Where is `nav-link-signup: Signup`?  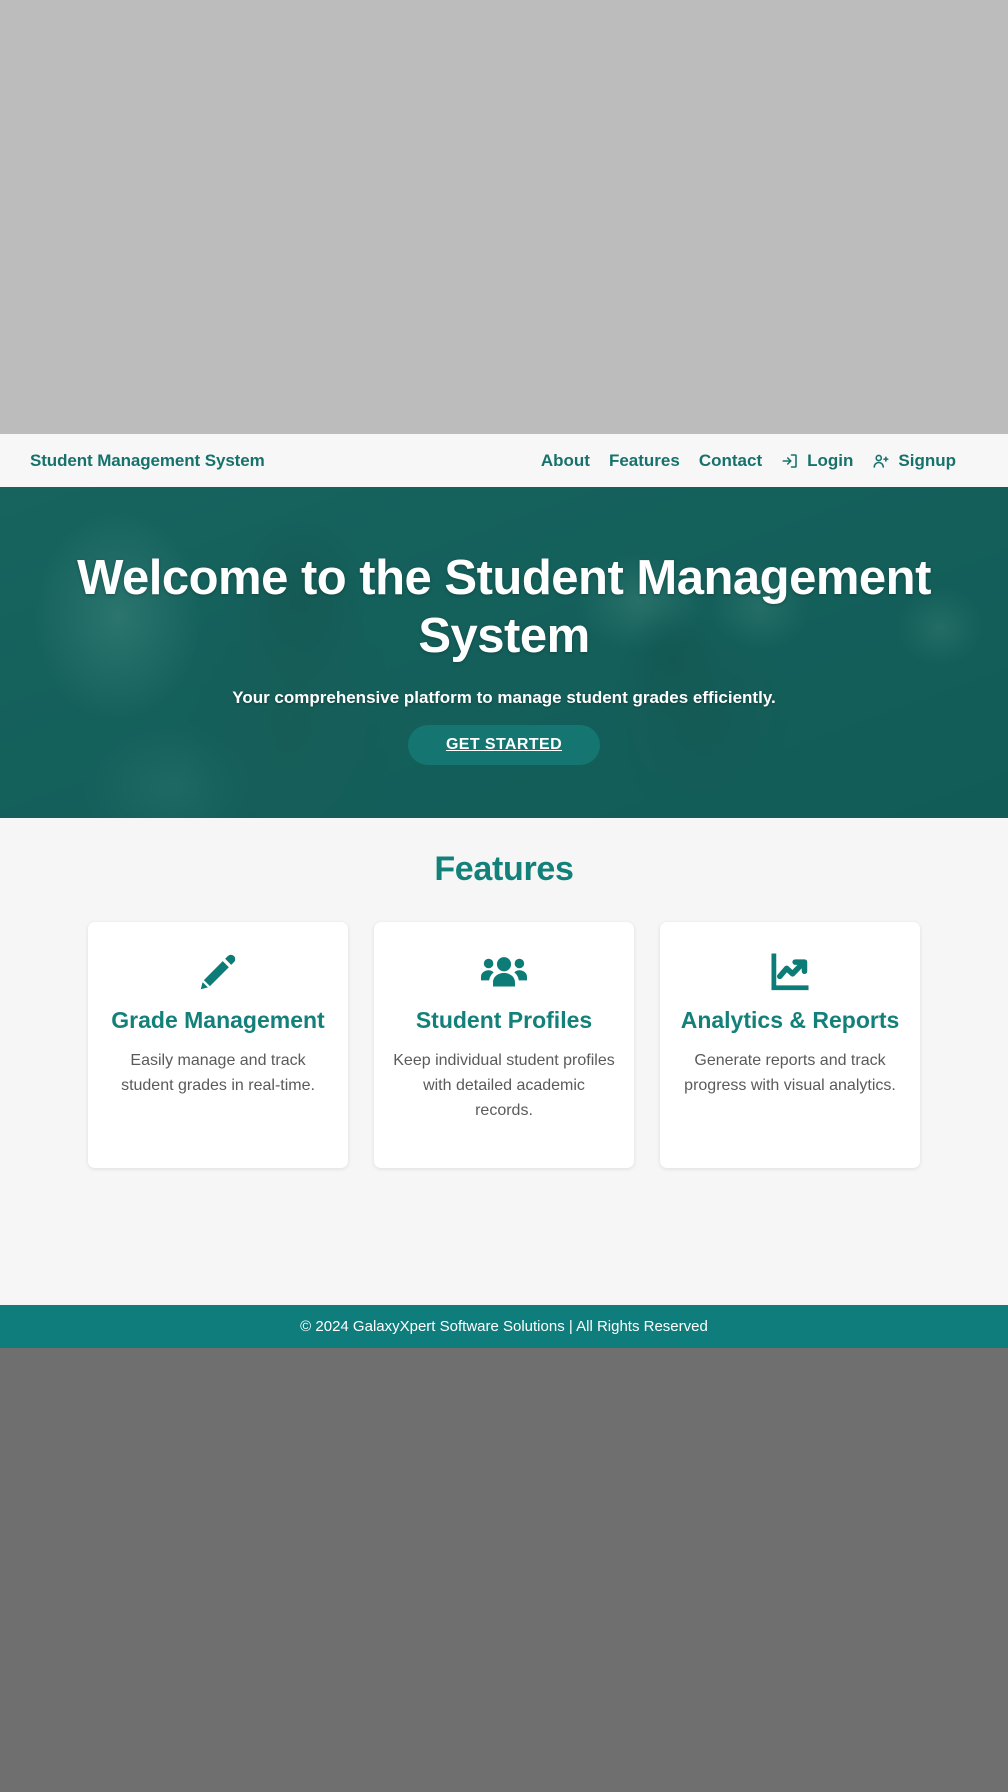
nav-link-signup: Signup is located at coordinates (914, 461).